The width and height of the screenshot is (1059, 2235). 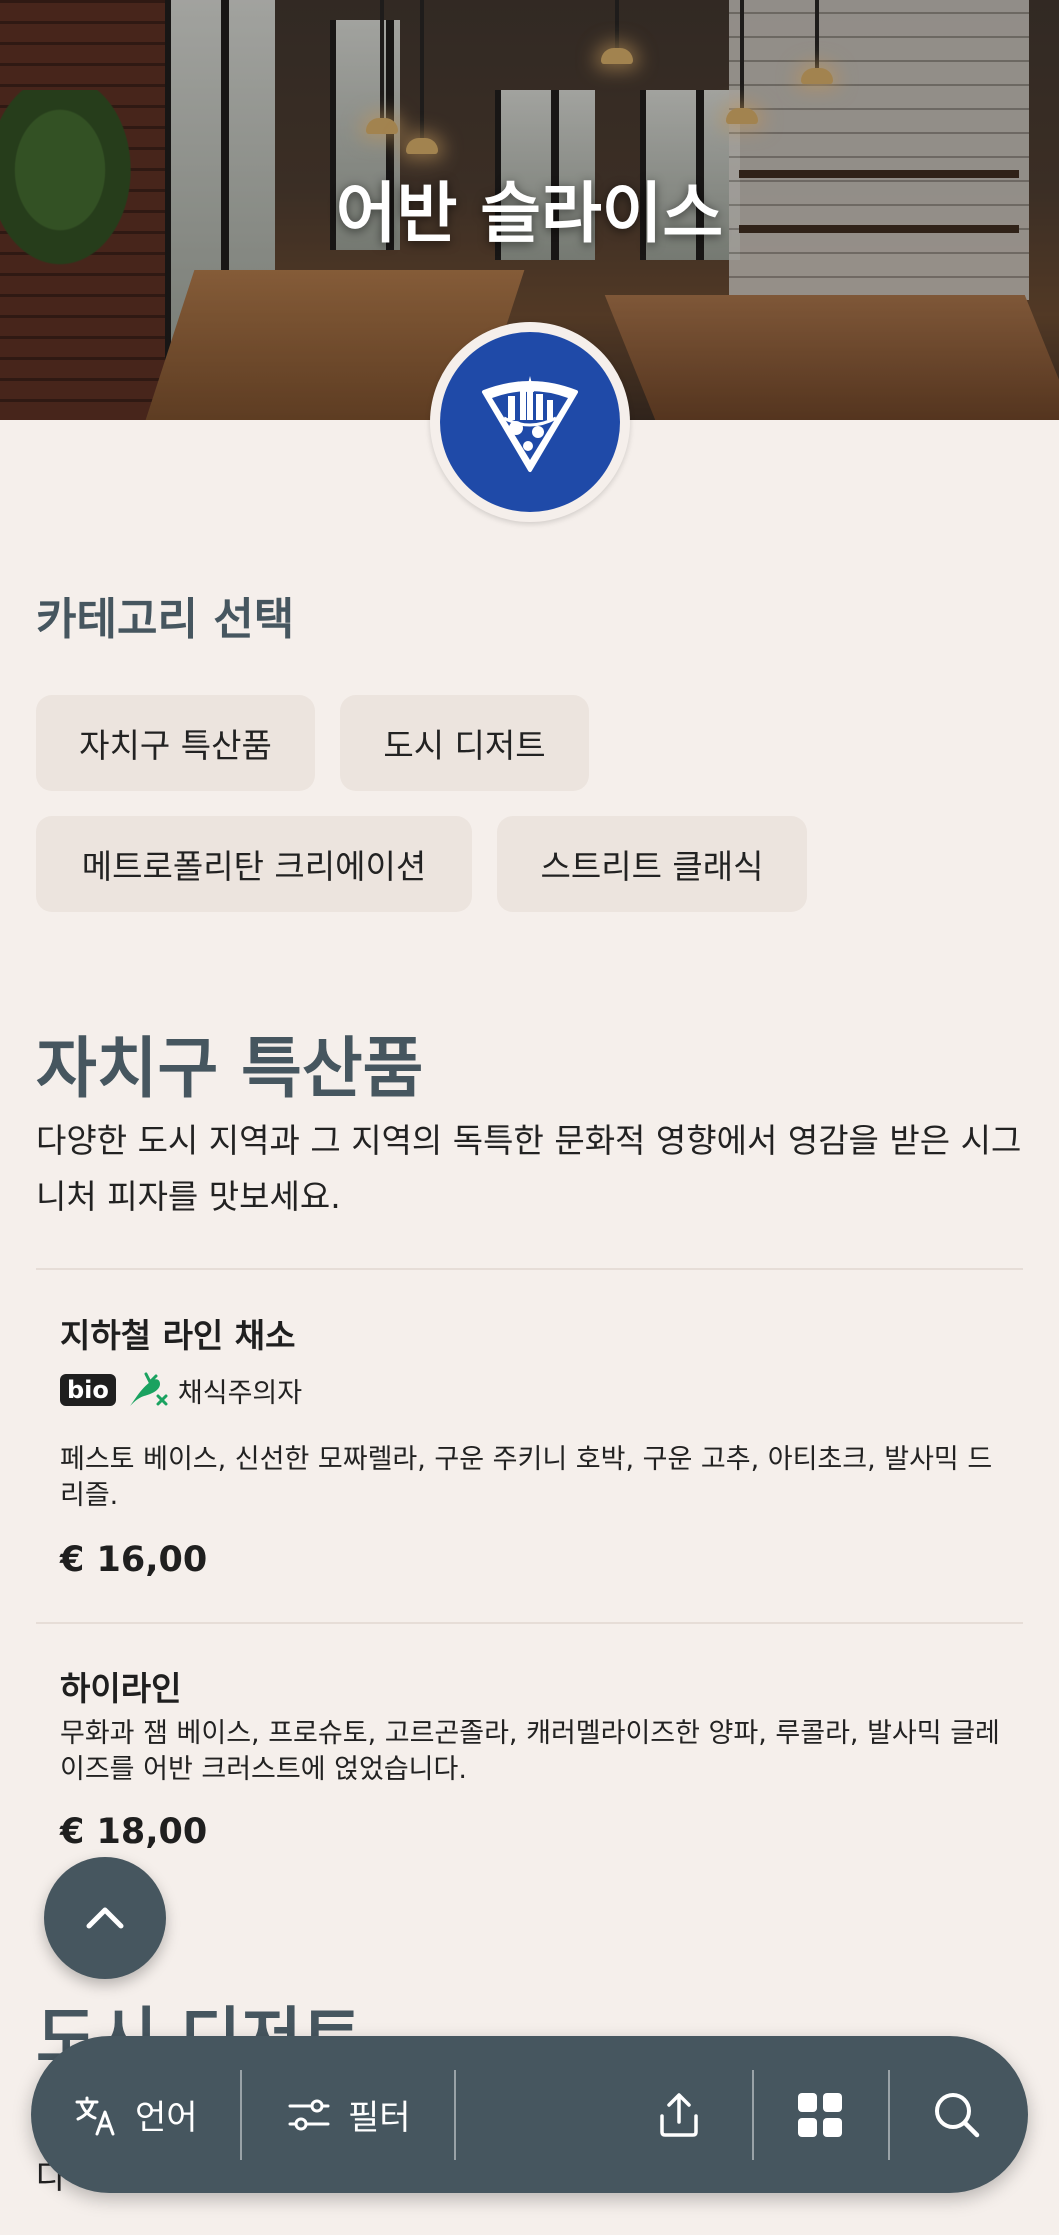 I want to click on vegetarian-icon, so click(x=147, y=1390).